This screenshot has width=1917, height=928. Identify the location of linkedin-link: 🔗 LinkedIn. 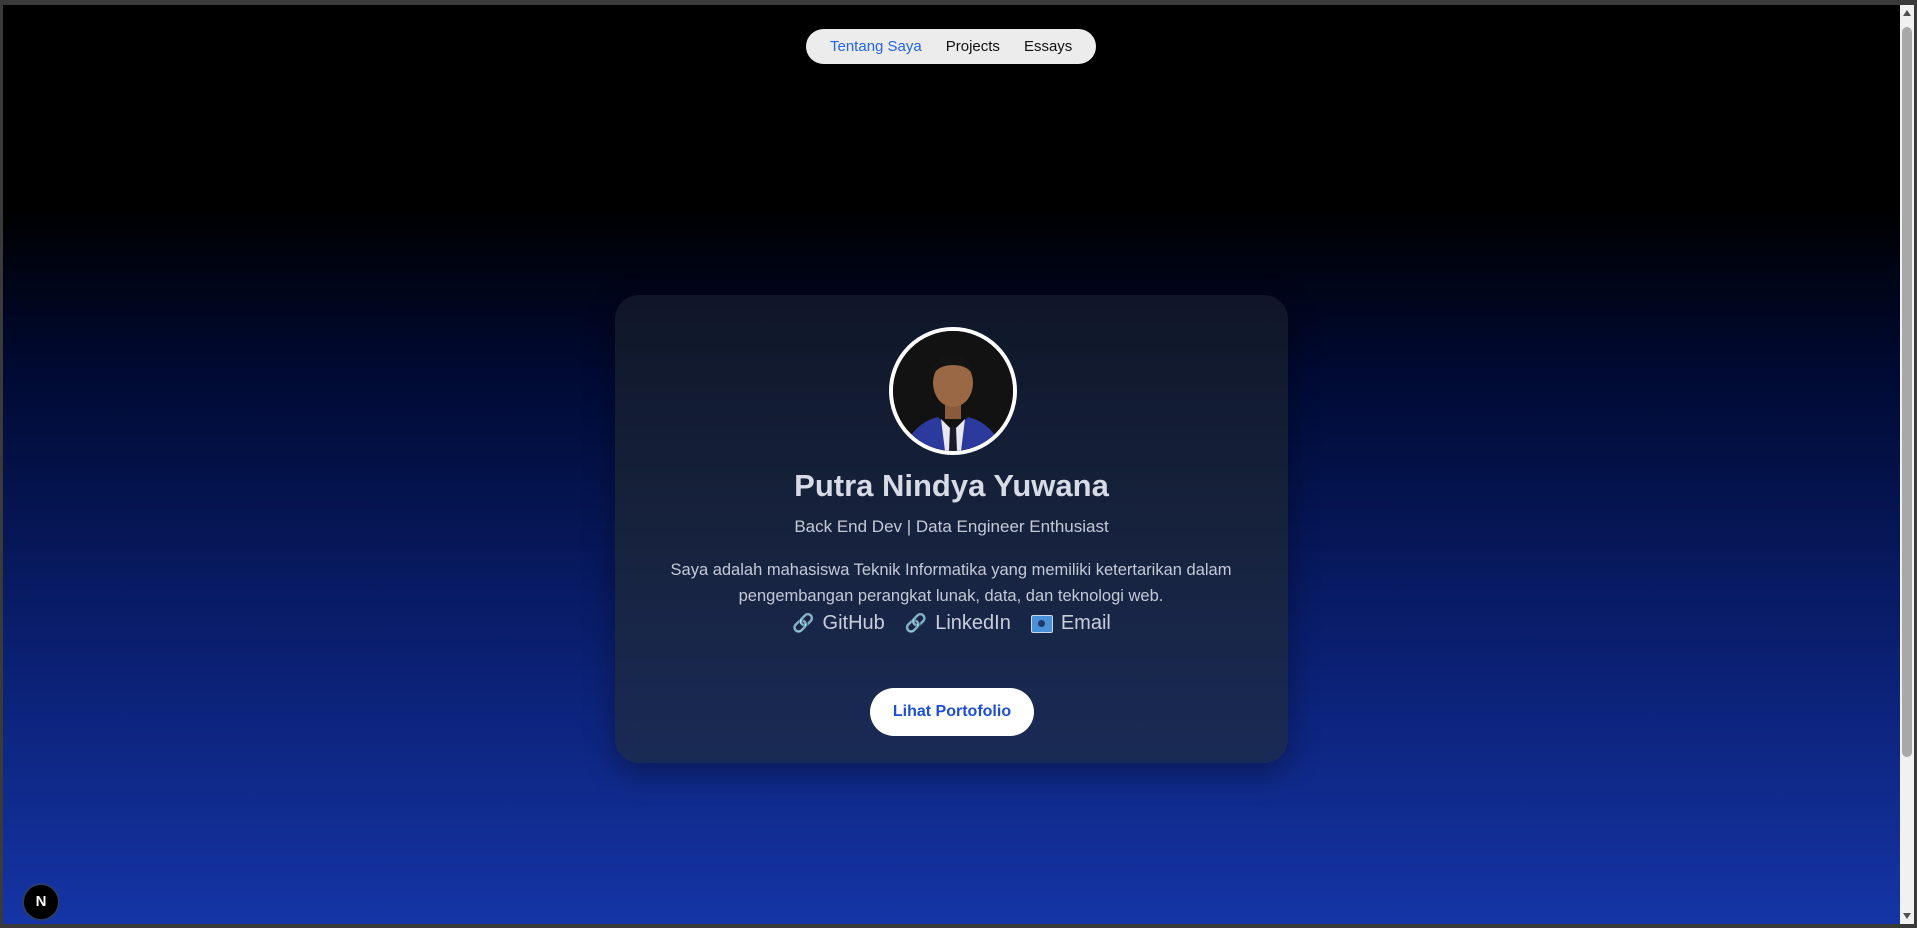
(958, 623).